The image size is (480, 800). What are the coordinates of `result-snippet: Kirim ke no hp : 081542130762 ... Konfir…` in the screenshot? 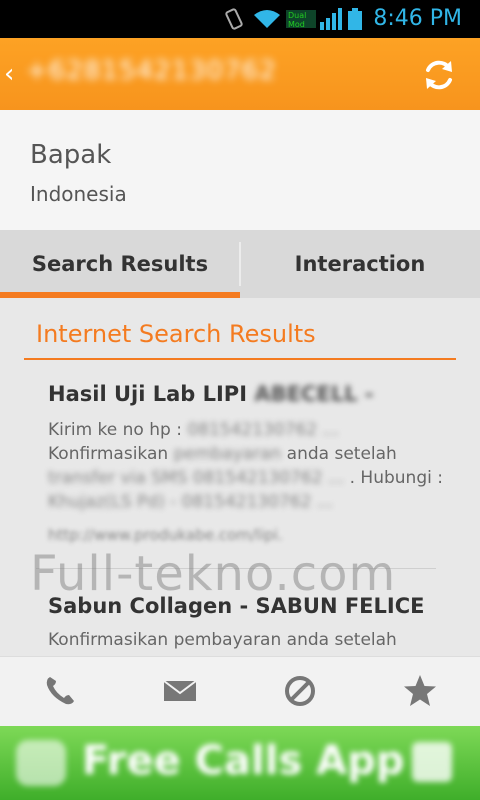 It's located at (248, 466).